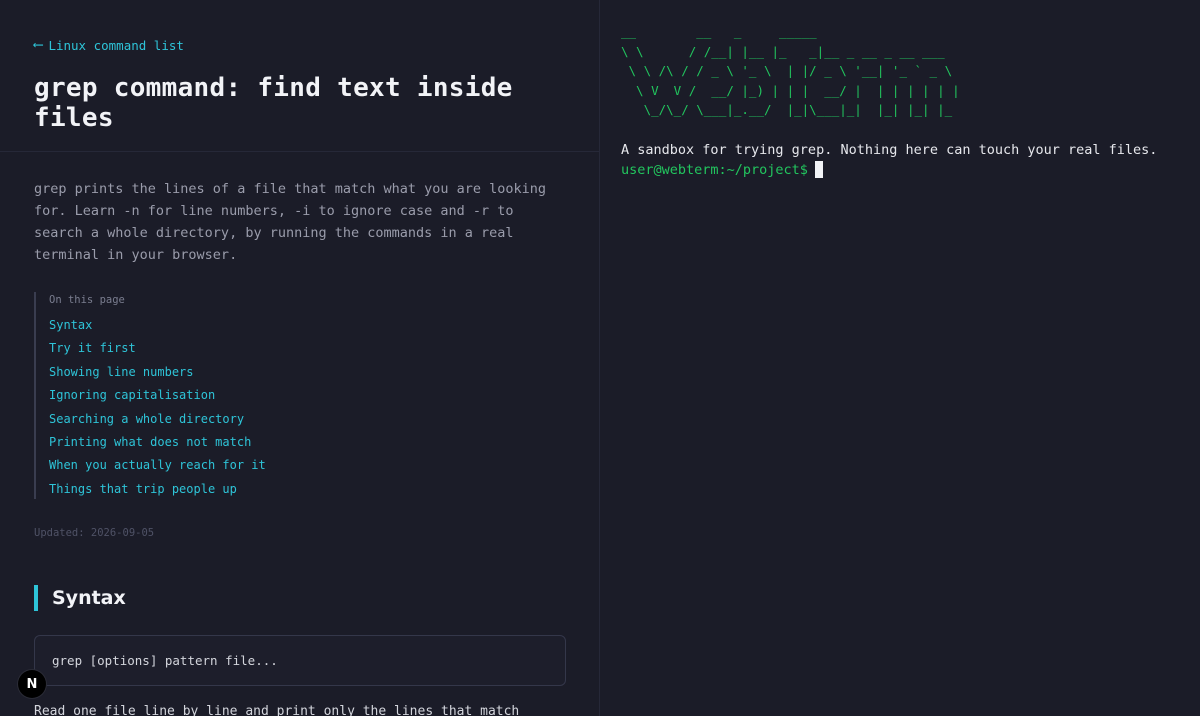  Describe the element at coordinates (307, 393) in the screenshot. I see `toc-item: Ignoring capitalisation` at that location.